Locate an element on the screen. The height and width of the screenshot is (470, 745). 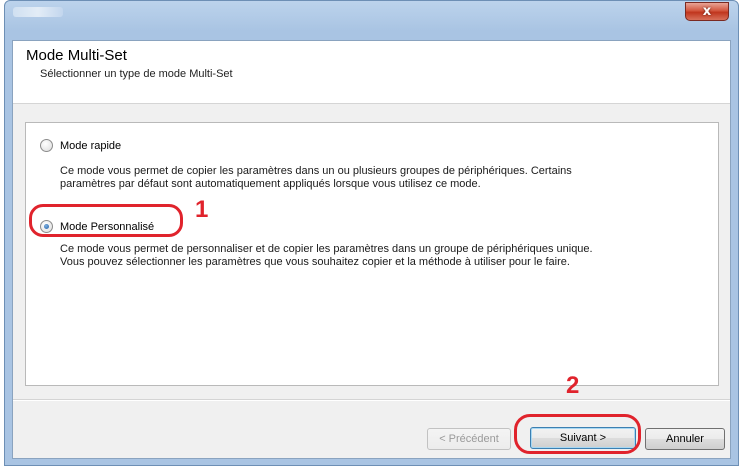
back-button-label: < Précédent is located at coordinates (469, 439).